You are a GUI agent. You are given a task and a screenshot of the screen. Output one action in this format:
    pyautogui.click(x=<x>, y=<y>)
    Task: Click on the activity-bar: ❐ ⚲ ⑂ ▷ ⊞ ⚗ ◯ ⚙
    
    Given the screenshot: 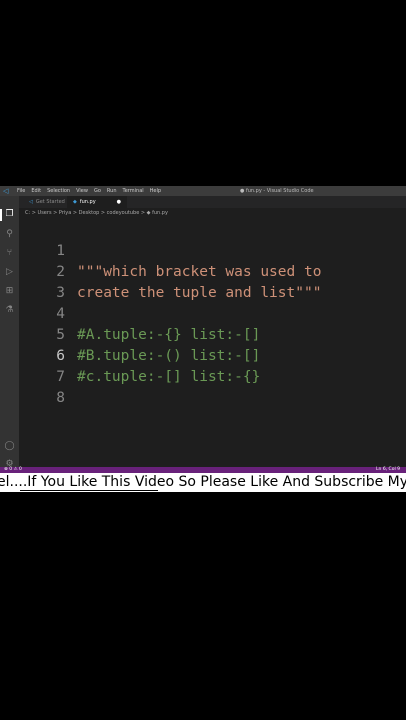 What is the action you would take?
    pyautogui.click(x=9, y=332)
    